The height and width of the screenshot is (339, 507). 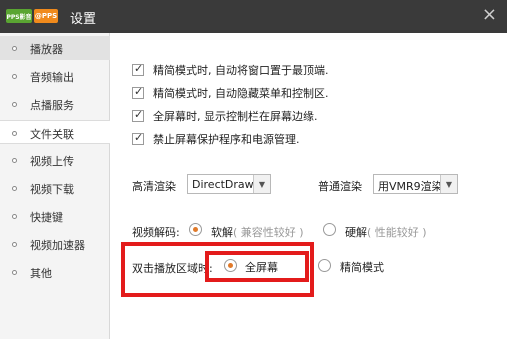 What do you see at coordinates (222, 232) in the screenshot?
I see `decode-soft-text: 软解` at bounding box center [222, 232].